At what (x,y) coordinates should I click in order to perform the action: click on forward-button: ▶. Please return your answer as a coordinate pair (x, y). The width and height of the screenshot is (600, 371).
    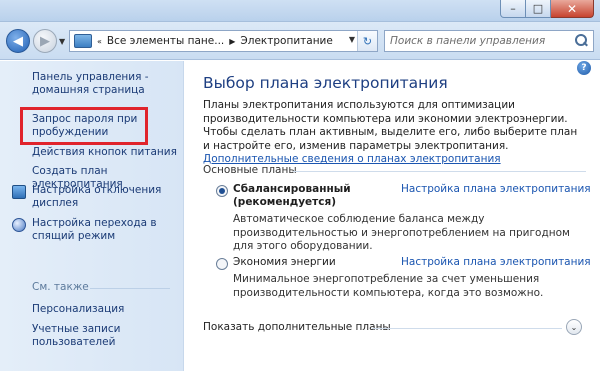
    Looking at the image, I should click on (45, 41).